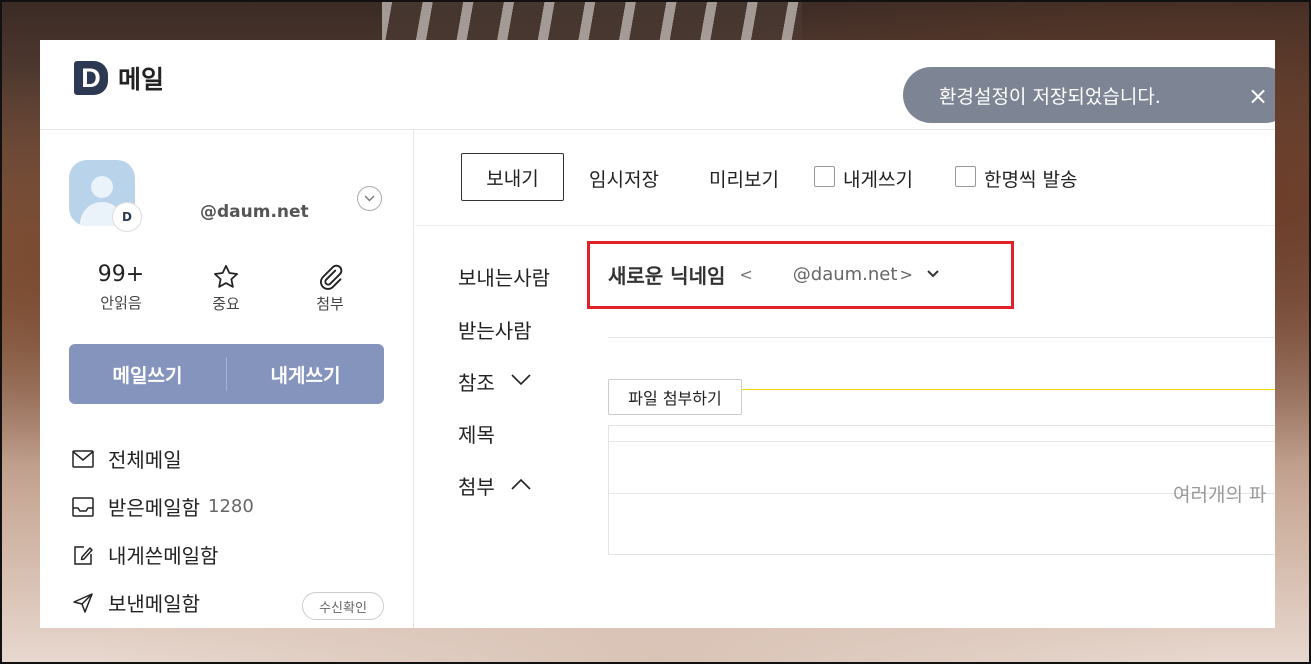  I want to click on preview-button: 미리보기, so click(744, 178).